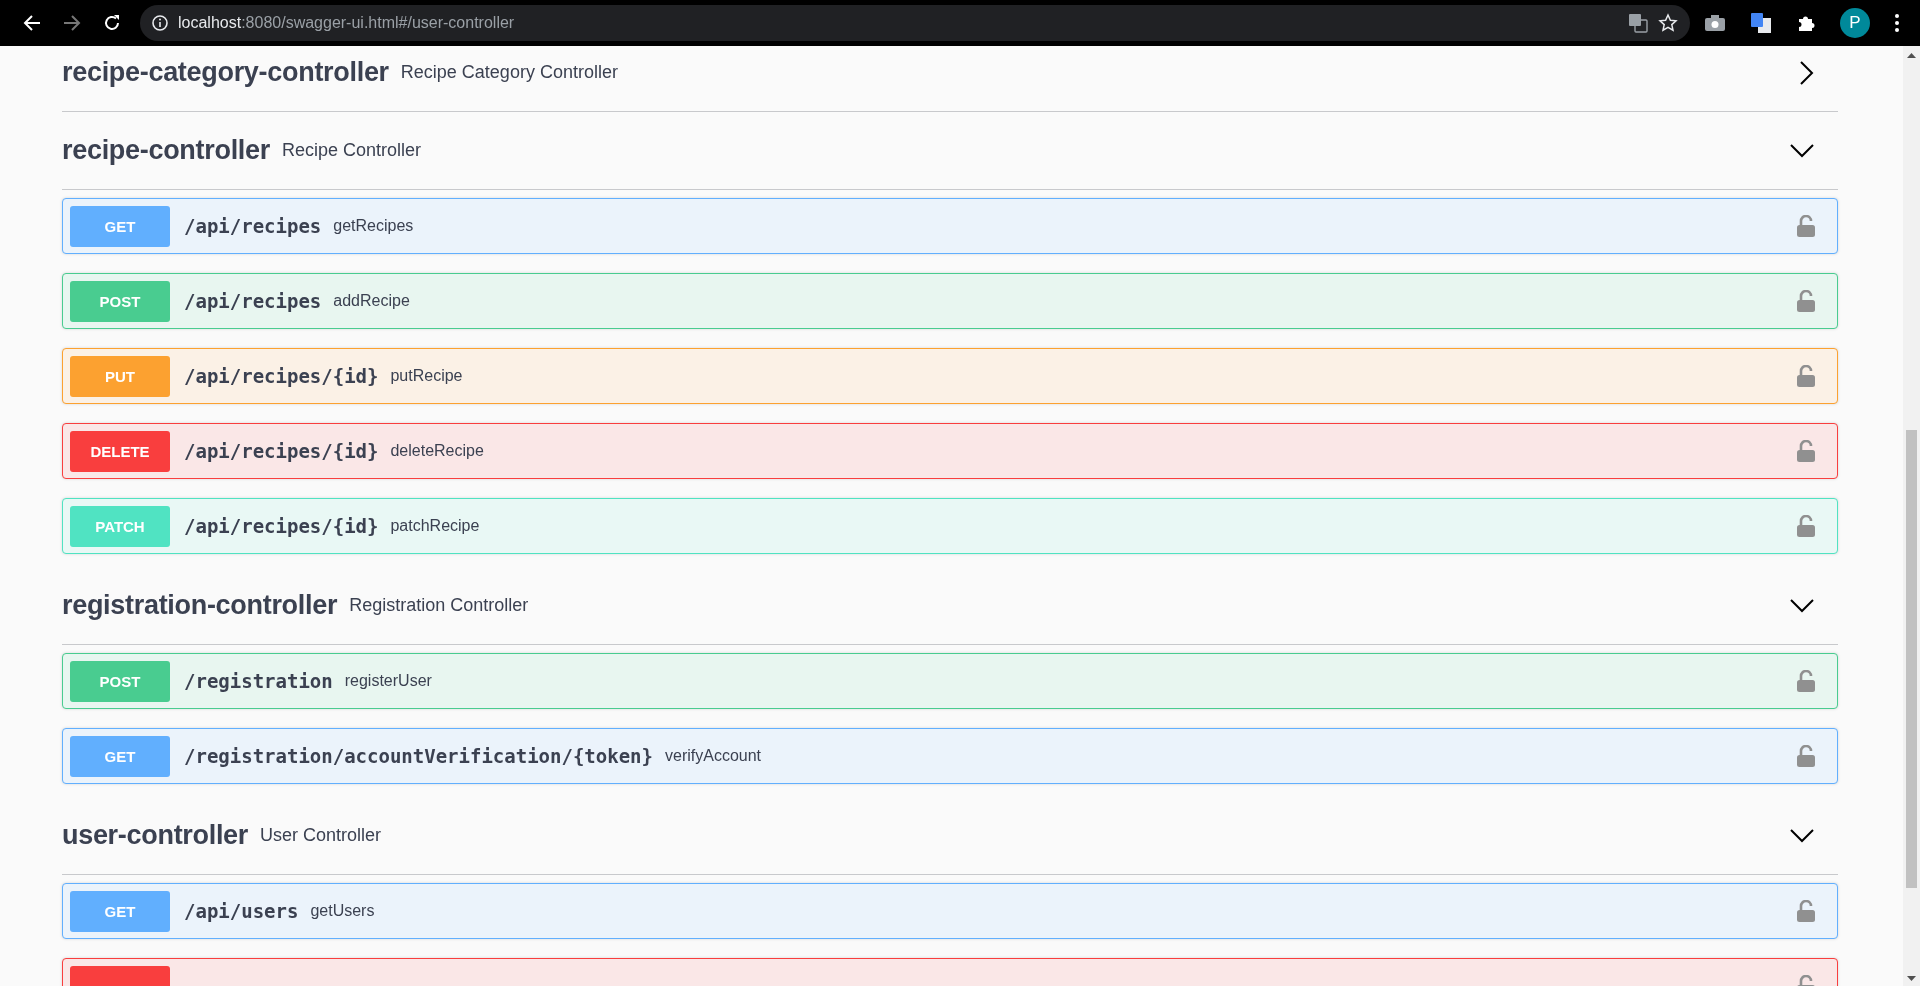  Describe the element at coordinates (241, 911) in the screenshot. I see `endpoint-path: /api/users` at that location.